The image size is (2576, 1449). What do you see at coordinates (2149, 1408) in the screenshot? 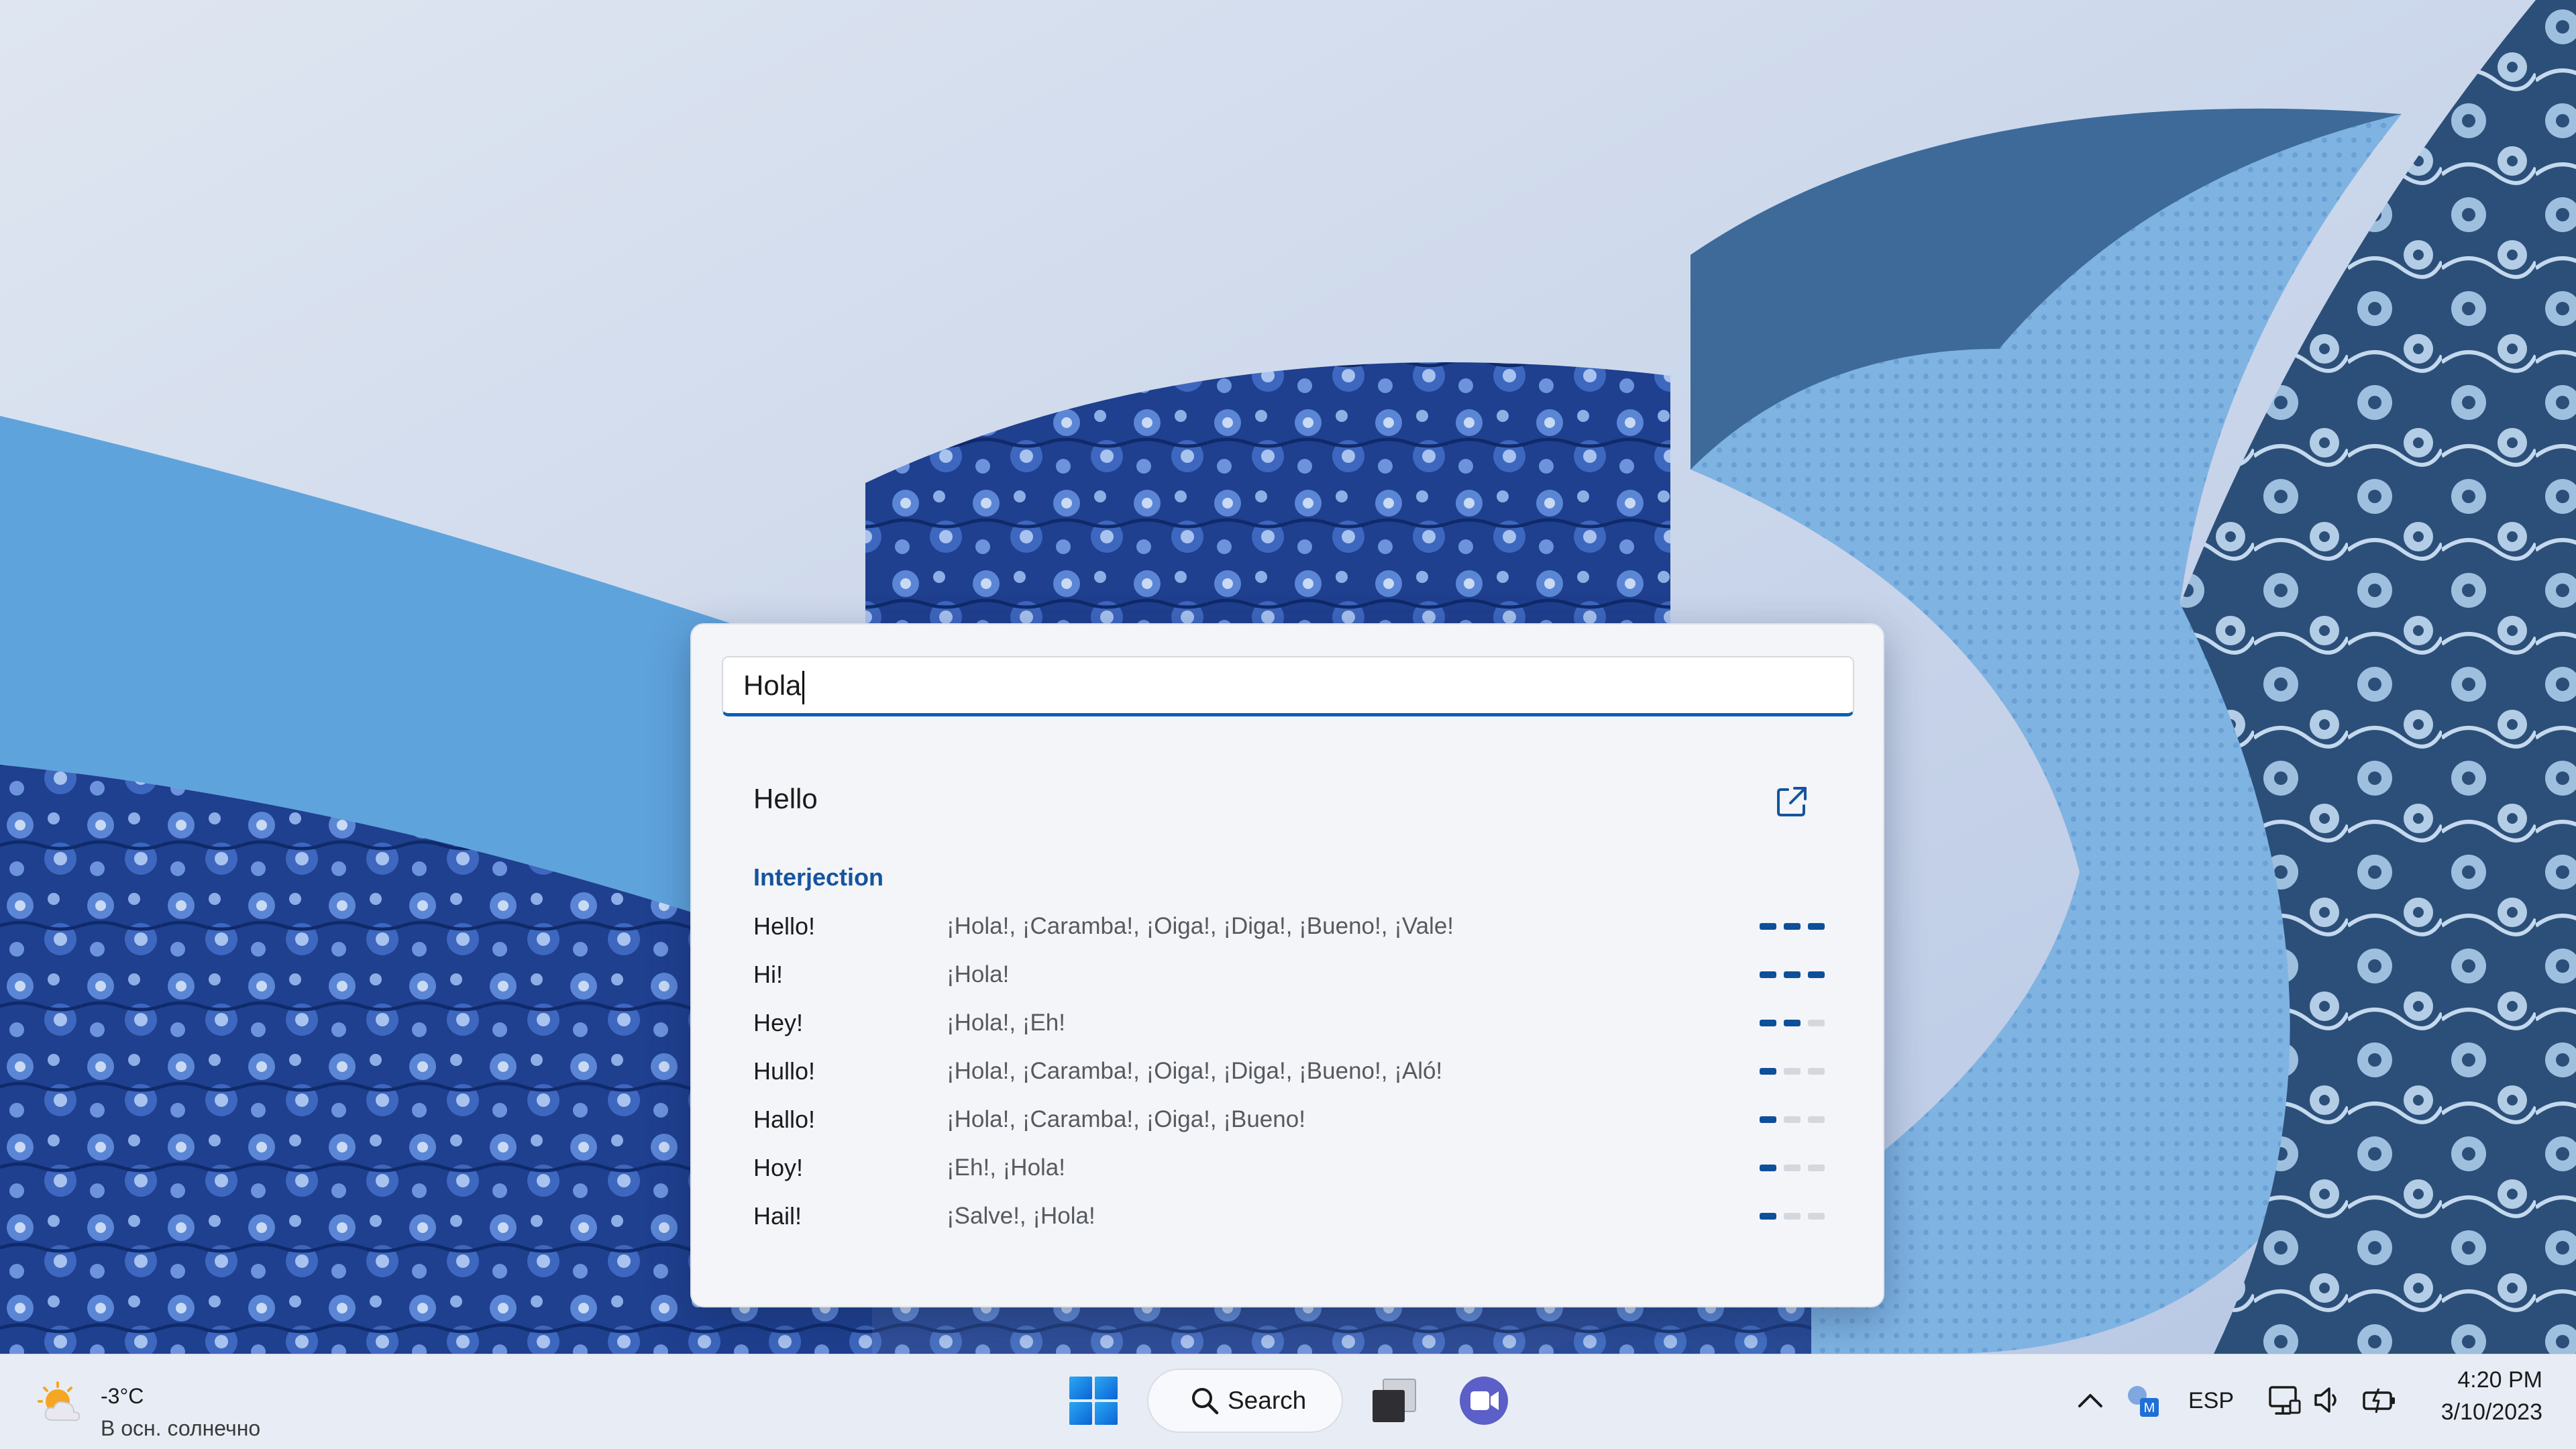
I see `svg-text: M` at bounding box center [2149, 1408].